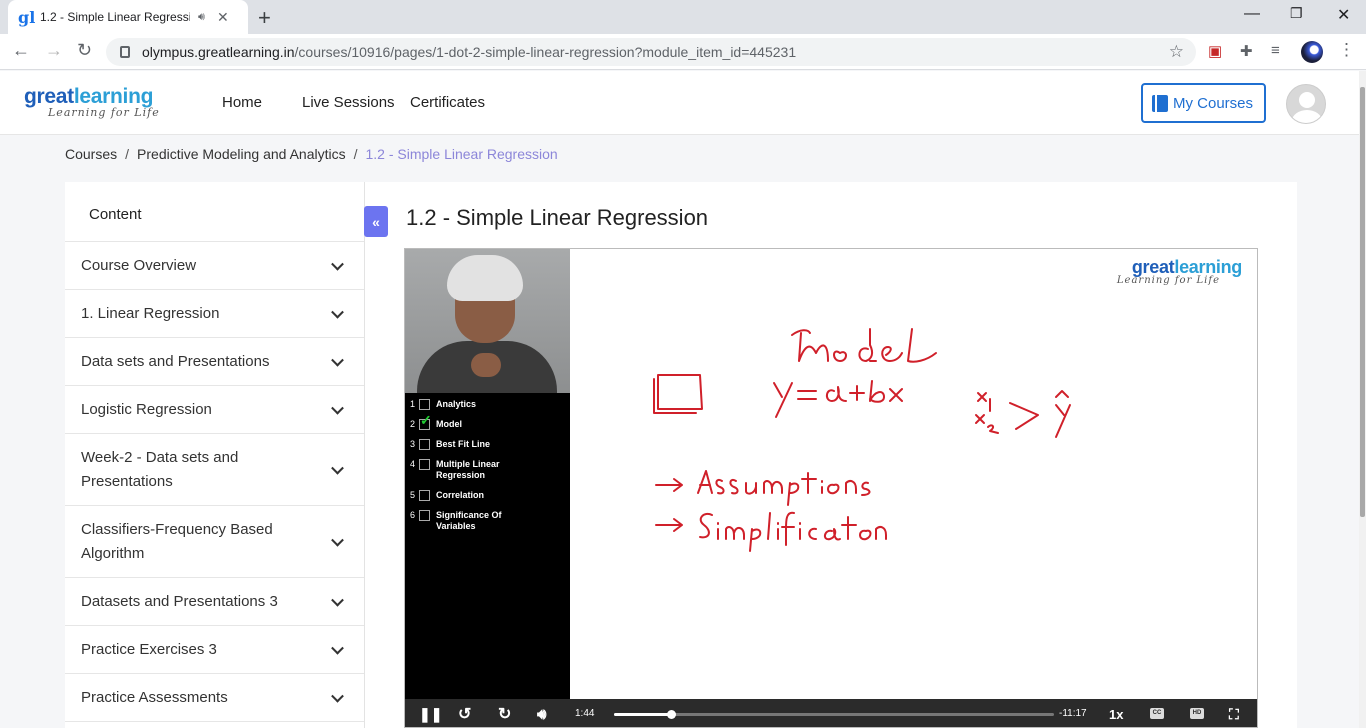 This screenshot has height=728, width=1366. Describe the element at coordinates (1362, 302) in the screenshot. I see `scrollbar-thumb` at that location.